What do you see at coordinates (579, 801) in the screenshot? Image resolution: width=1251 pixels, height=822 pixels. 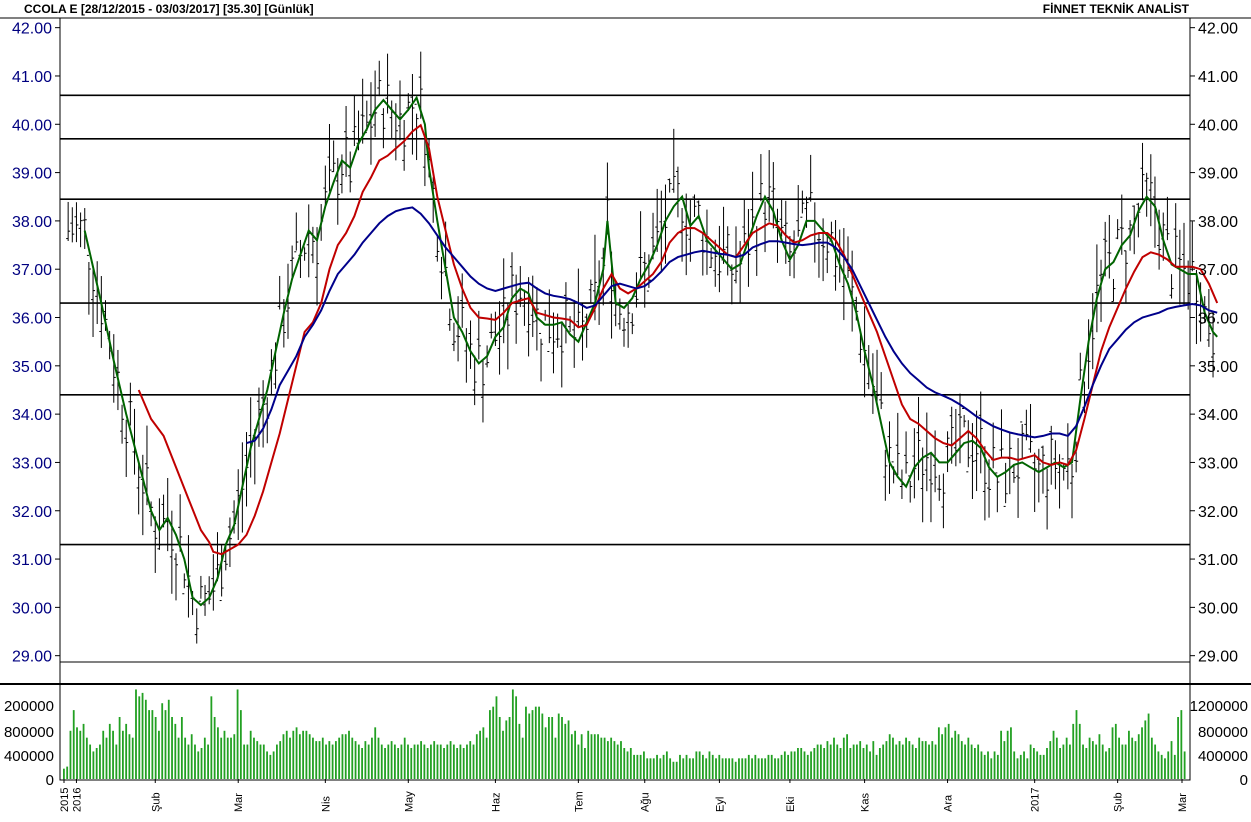 I see `x-tick-label: Tem` at bounding box center [579, 801].